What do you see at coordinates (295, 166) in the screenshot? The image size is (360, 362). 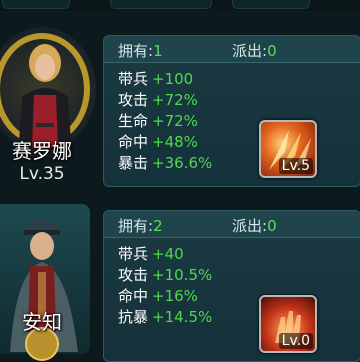 I see `skill-level: Lv.5` at bounding box center [295, 166].